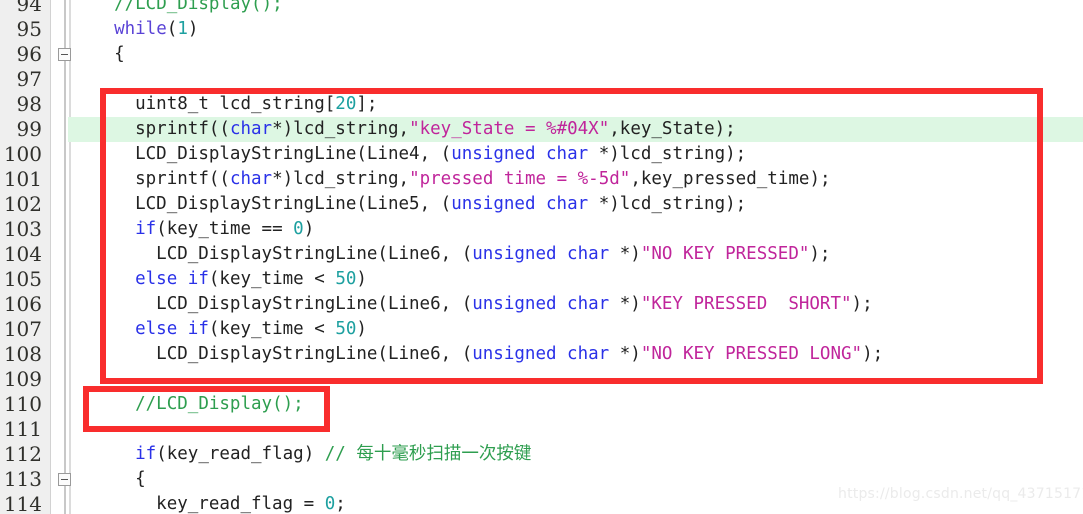  I want to click on code-line: 105 else if(key_time < 50), so click(541, 279).